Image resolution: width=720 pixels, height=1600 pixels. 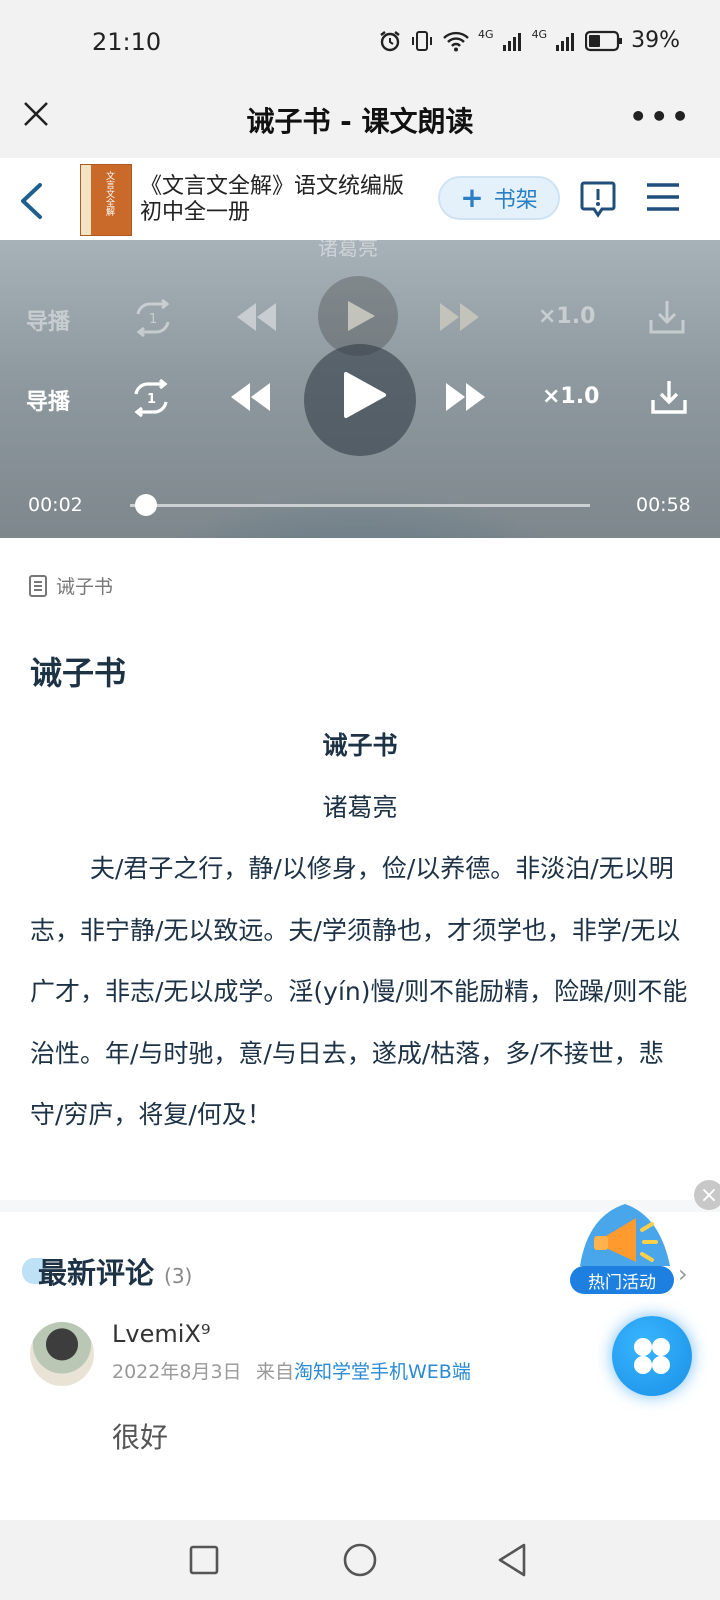 What do you see at coordinates (567, 316) in the screenshot?
I see `ghost-speed: ×1.0` at bounding box center [567, 316].